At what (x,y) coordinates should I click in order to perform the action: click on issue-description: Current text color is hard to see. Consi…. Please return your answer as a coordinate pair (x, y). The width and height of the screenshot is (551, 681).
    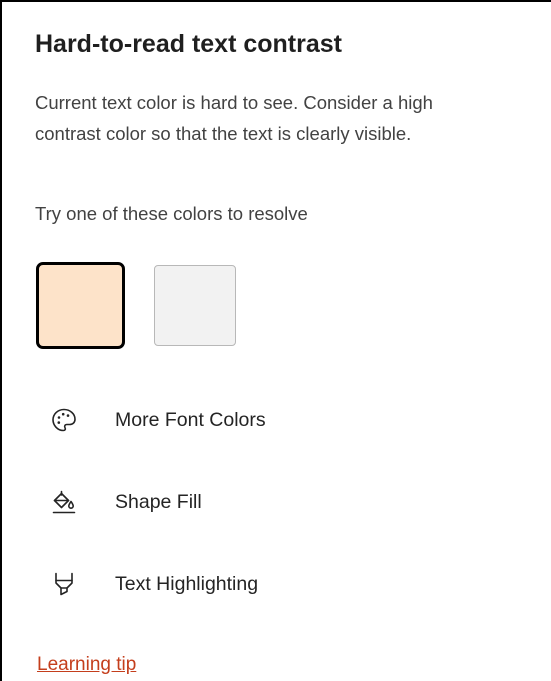
    Looking at the image, I should click on (293, 118).